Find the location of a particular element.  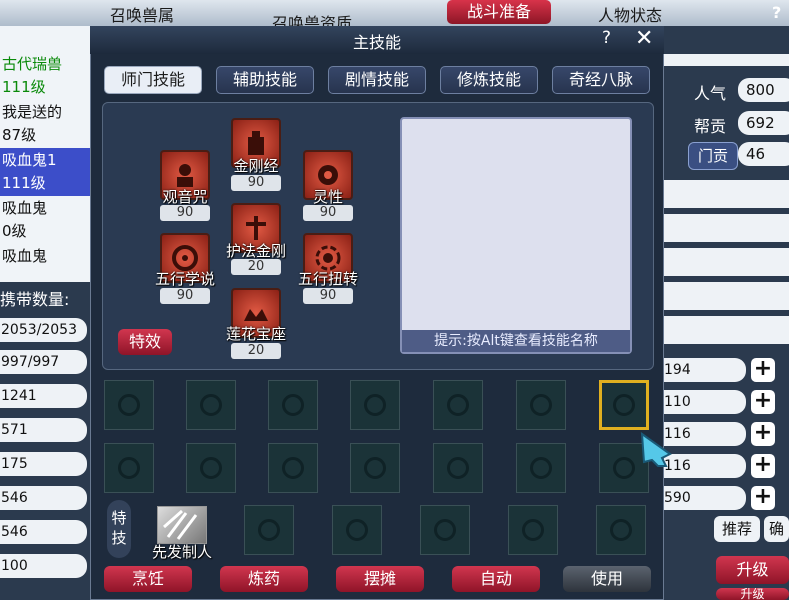

pet-list-item: 我是送的 is located at coordinates (47, 112).